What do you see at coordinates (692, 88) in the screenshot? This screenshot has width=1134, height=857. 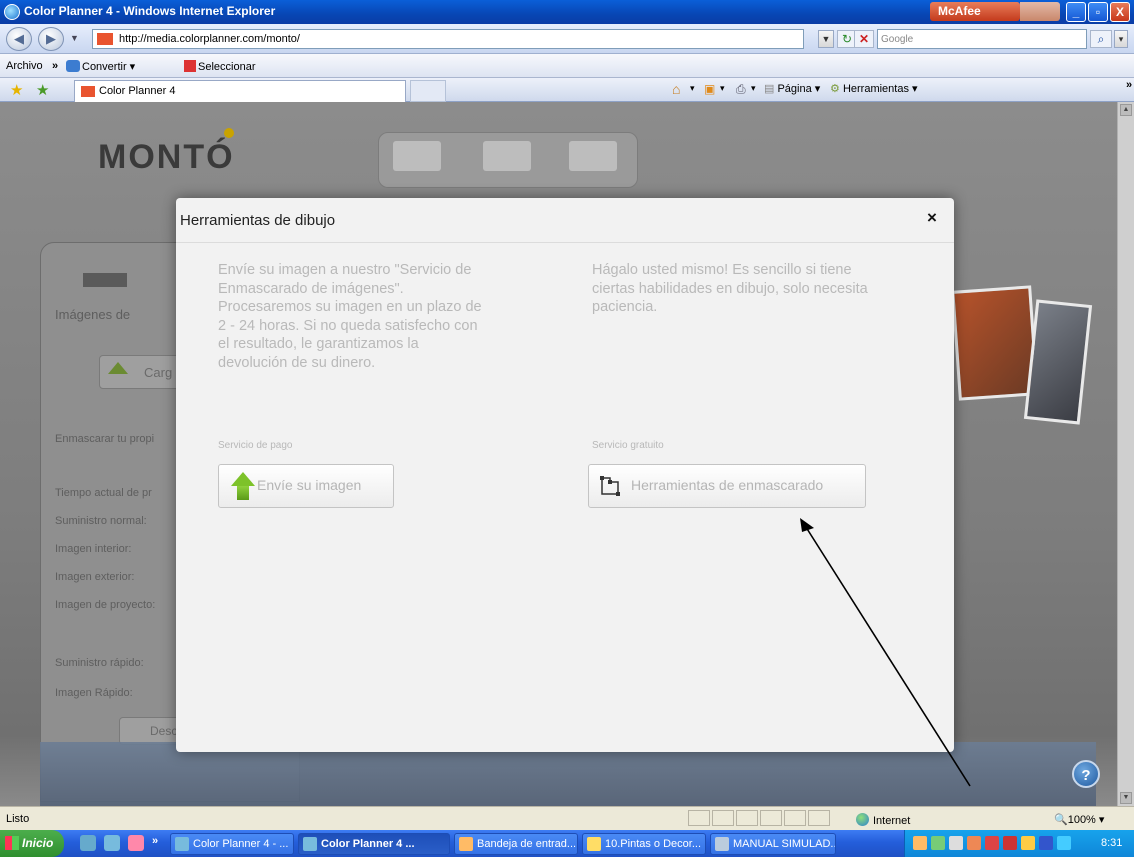 I see `home-dropdown-icon: ▾` at bounding box center [692, 88].